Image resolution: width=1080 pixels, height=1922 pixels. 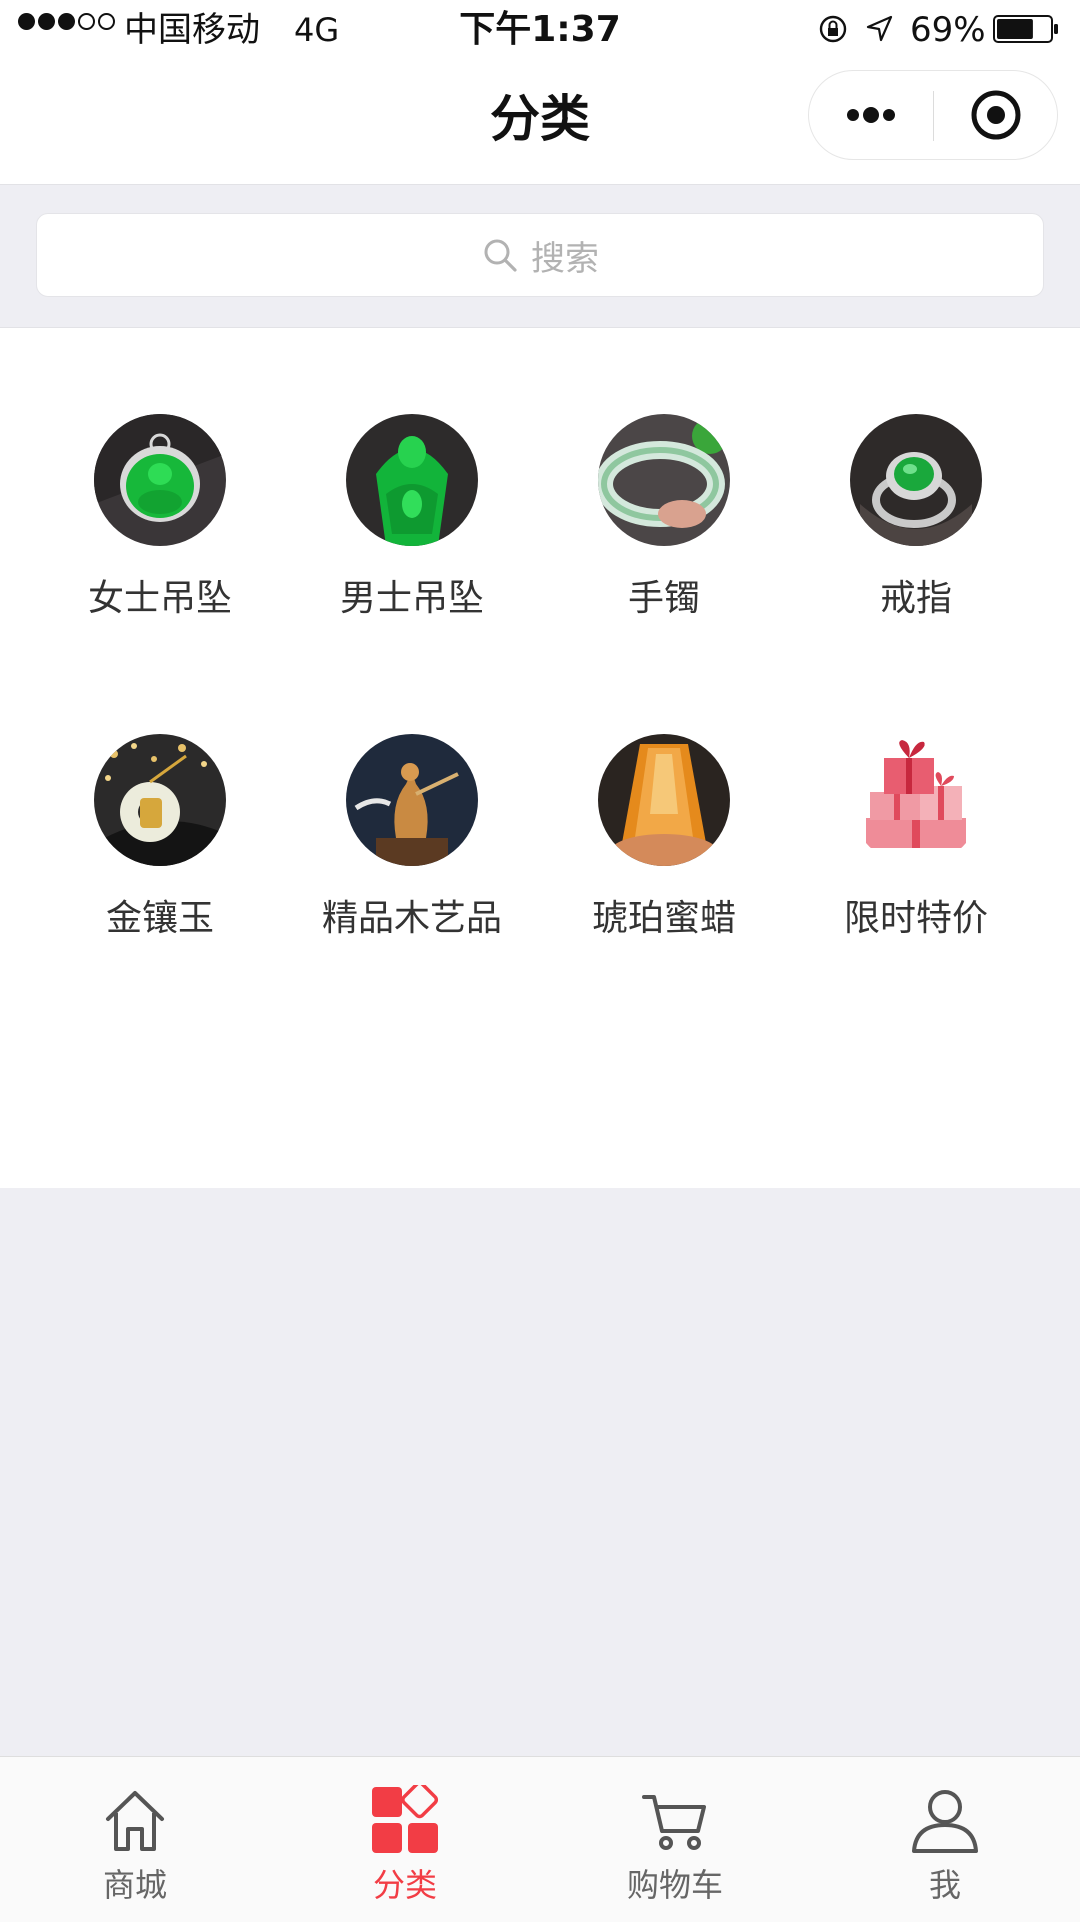 What do you see at coordinates (411, 918) in the screenshot?
I see `category-label: 精品木艺品` at bounding box center [411, 918].